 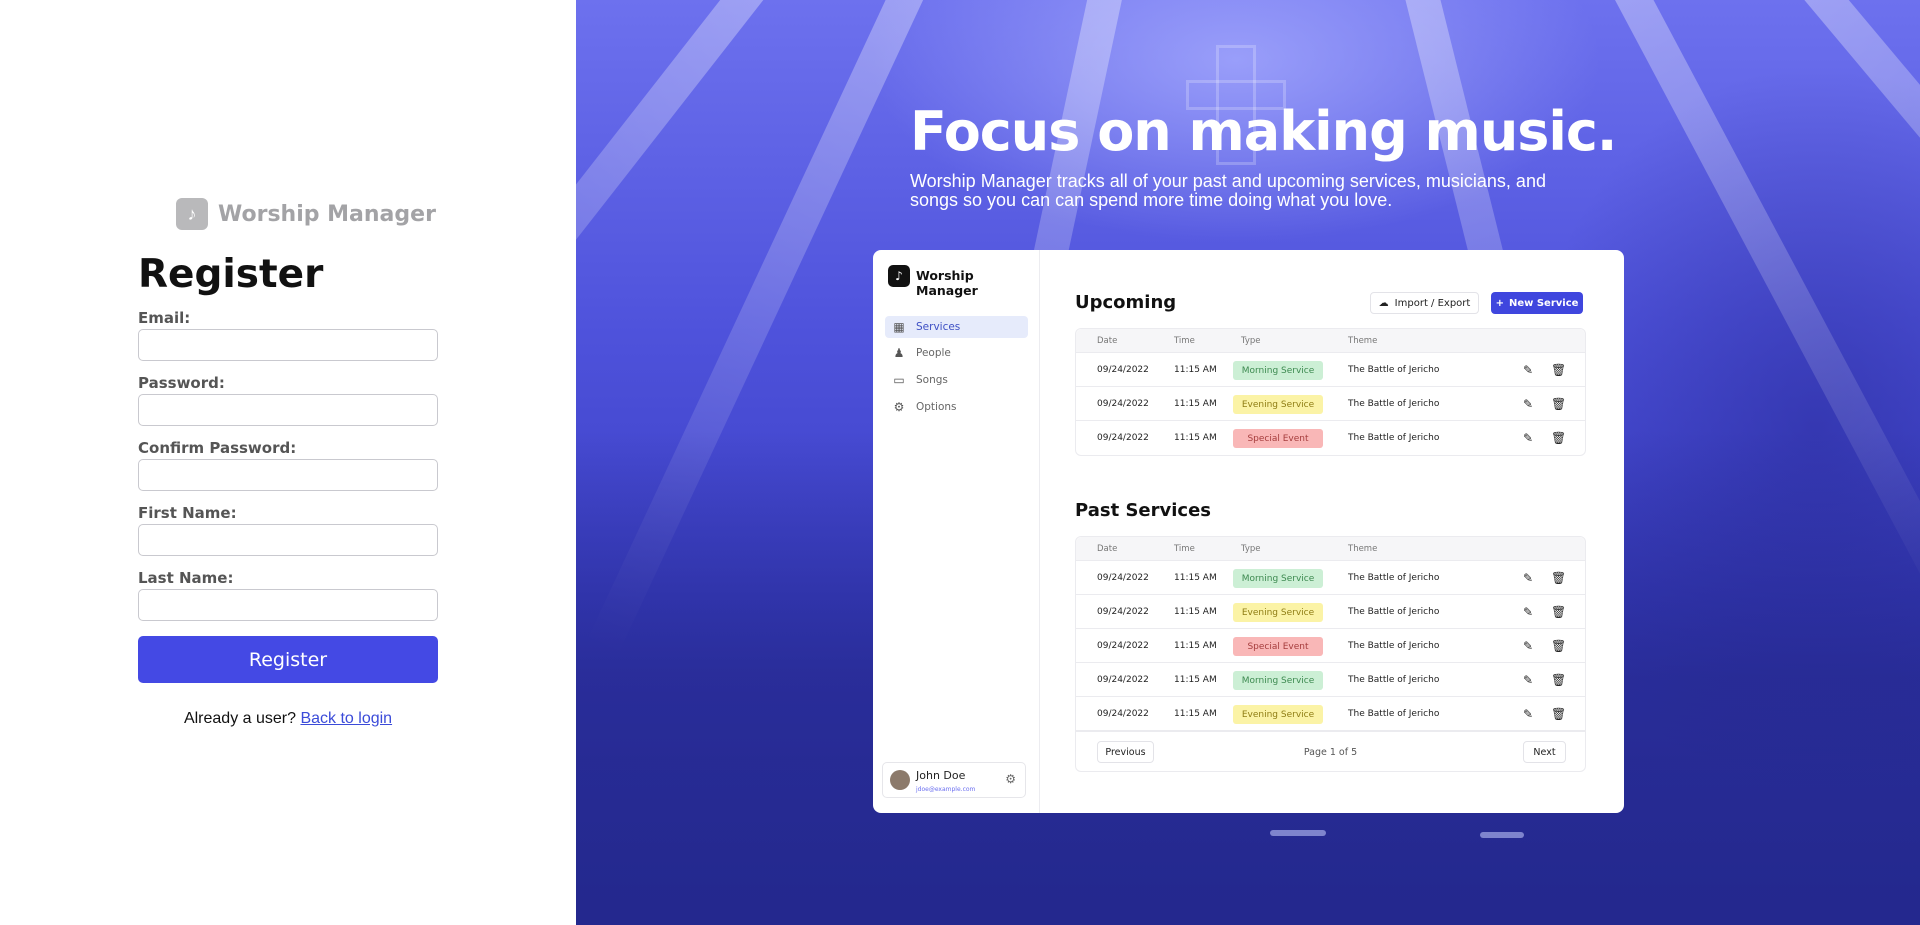 What do you see at coordinates (288, 345) in the screenshot?
I see `email-field` at bounding box center [288, 345].